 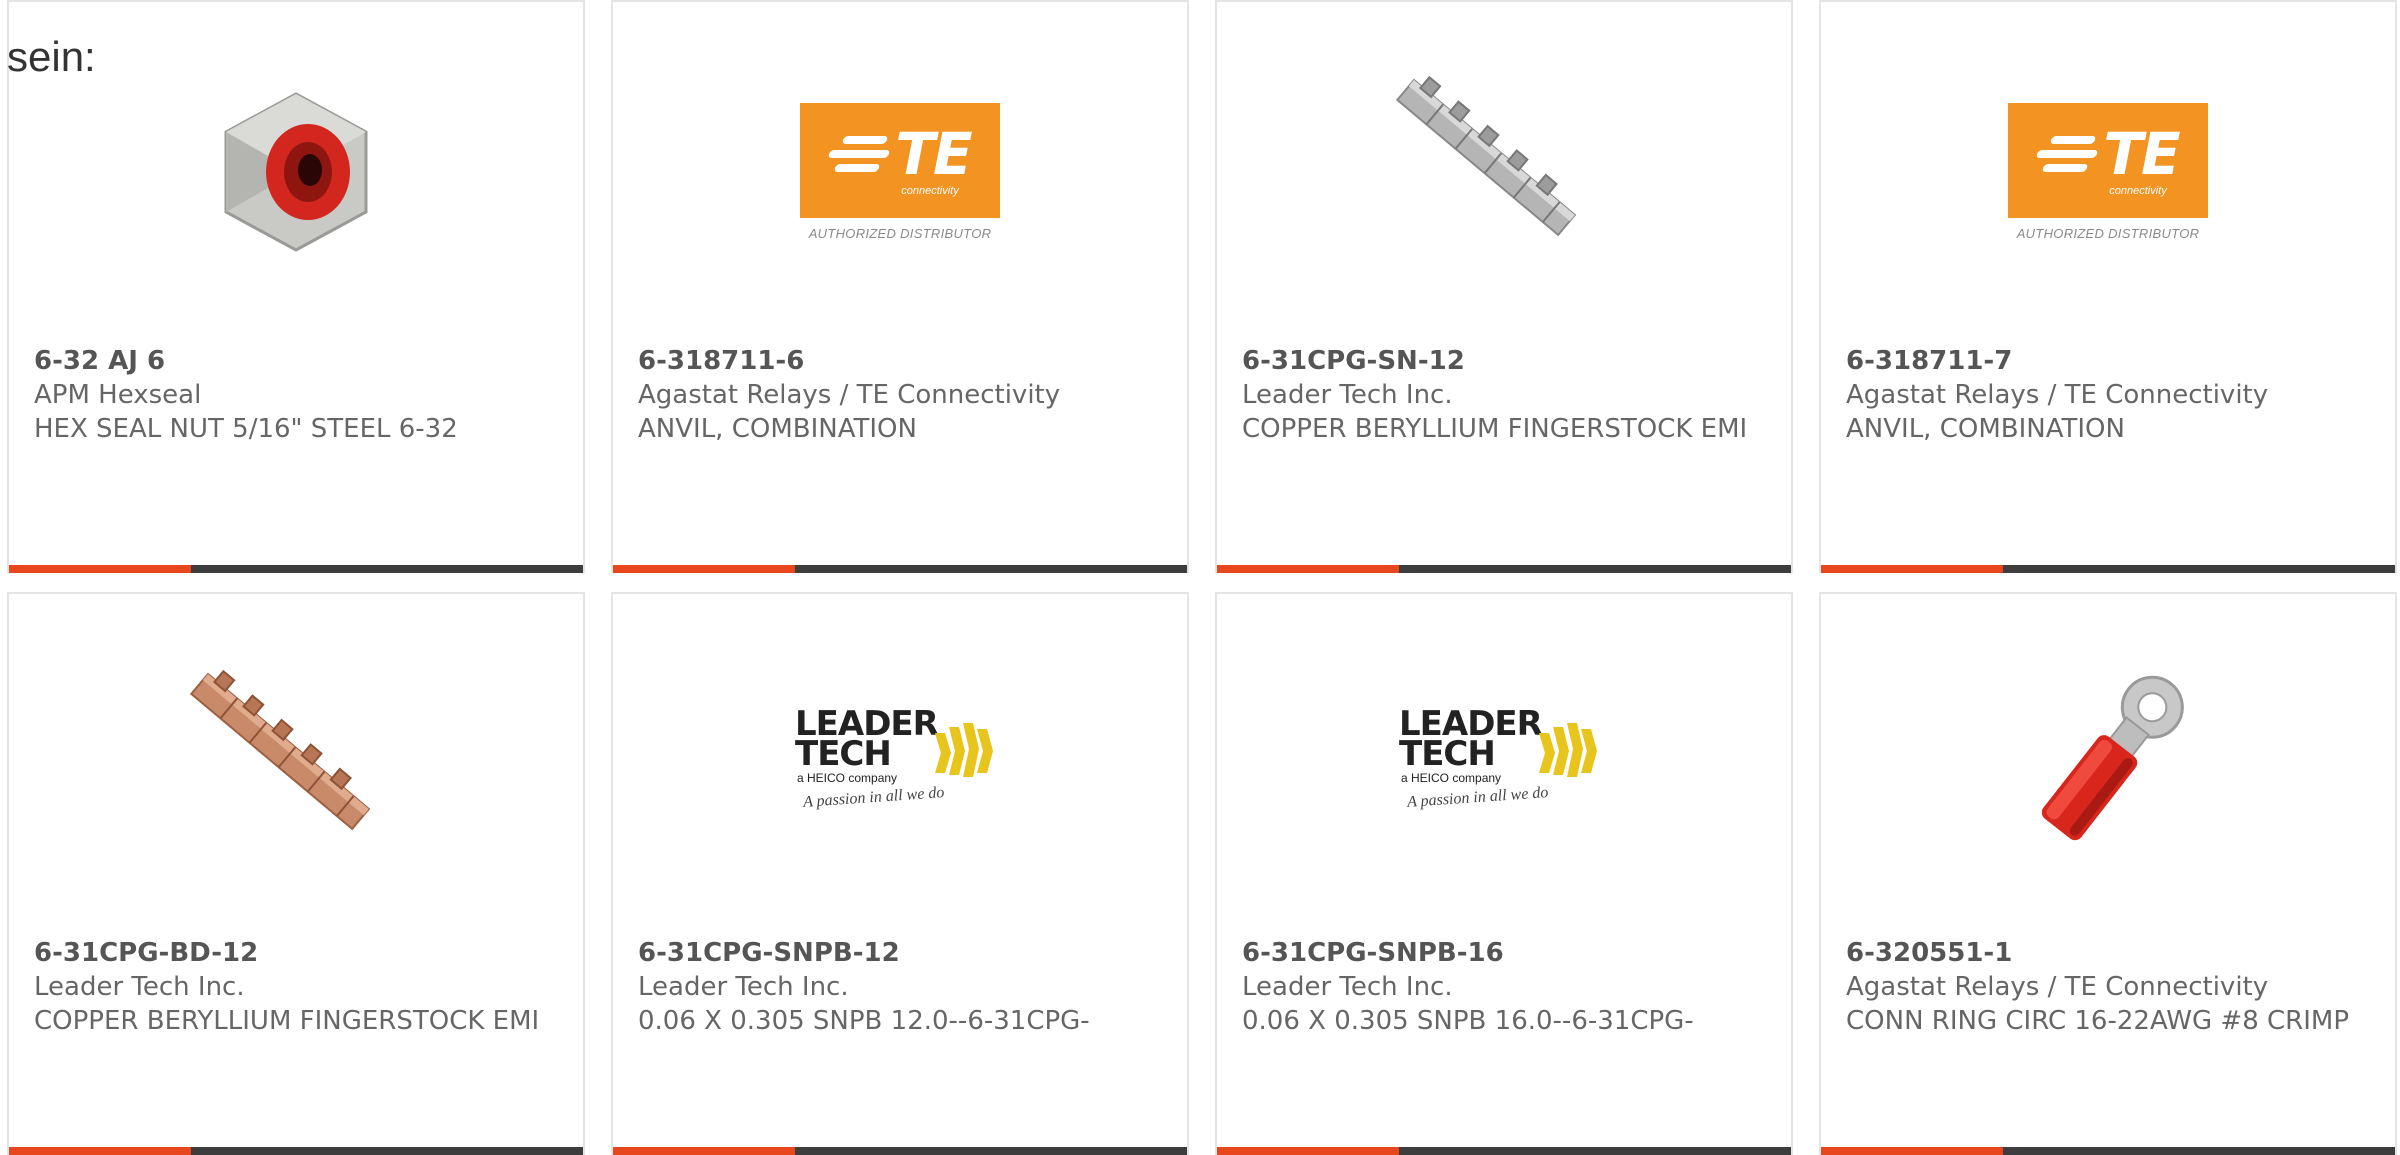 What do you see at coordinates (1468, 1021) in the screenshot?
I see `product-description: 0.06 X 0.305 SNPB 16.0--6-31CPG-` at bounding box center [1468, 1021].